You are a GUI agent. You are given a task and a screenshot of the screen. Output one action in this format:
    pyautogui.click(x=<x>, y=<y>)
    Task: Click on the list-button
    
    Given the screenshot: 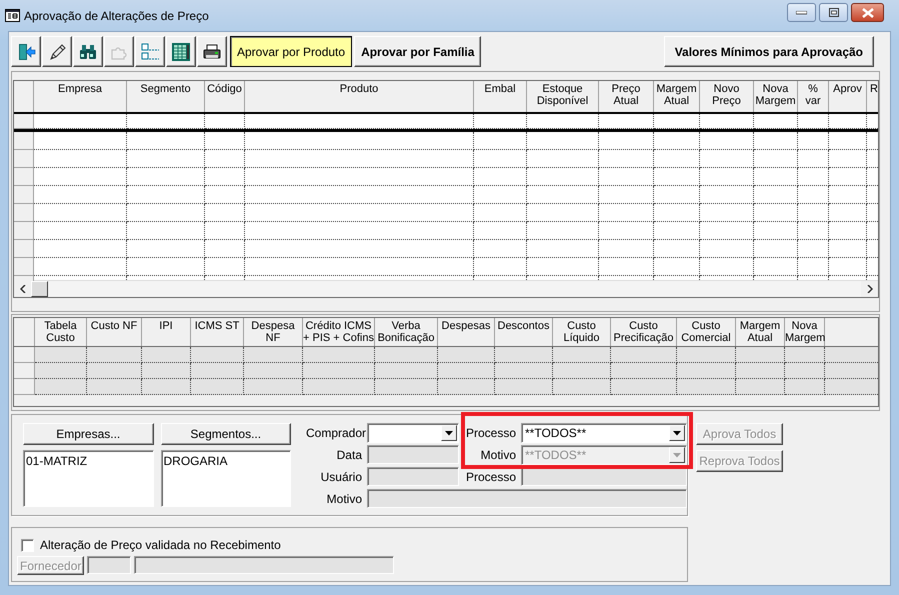 What is the action you would take?
    pyautogui.click(x=150, y=51)
    